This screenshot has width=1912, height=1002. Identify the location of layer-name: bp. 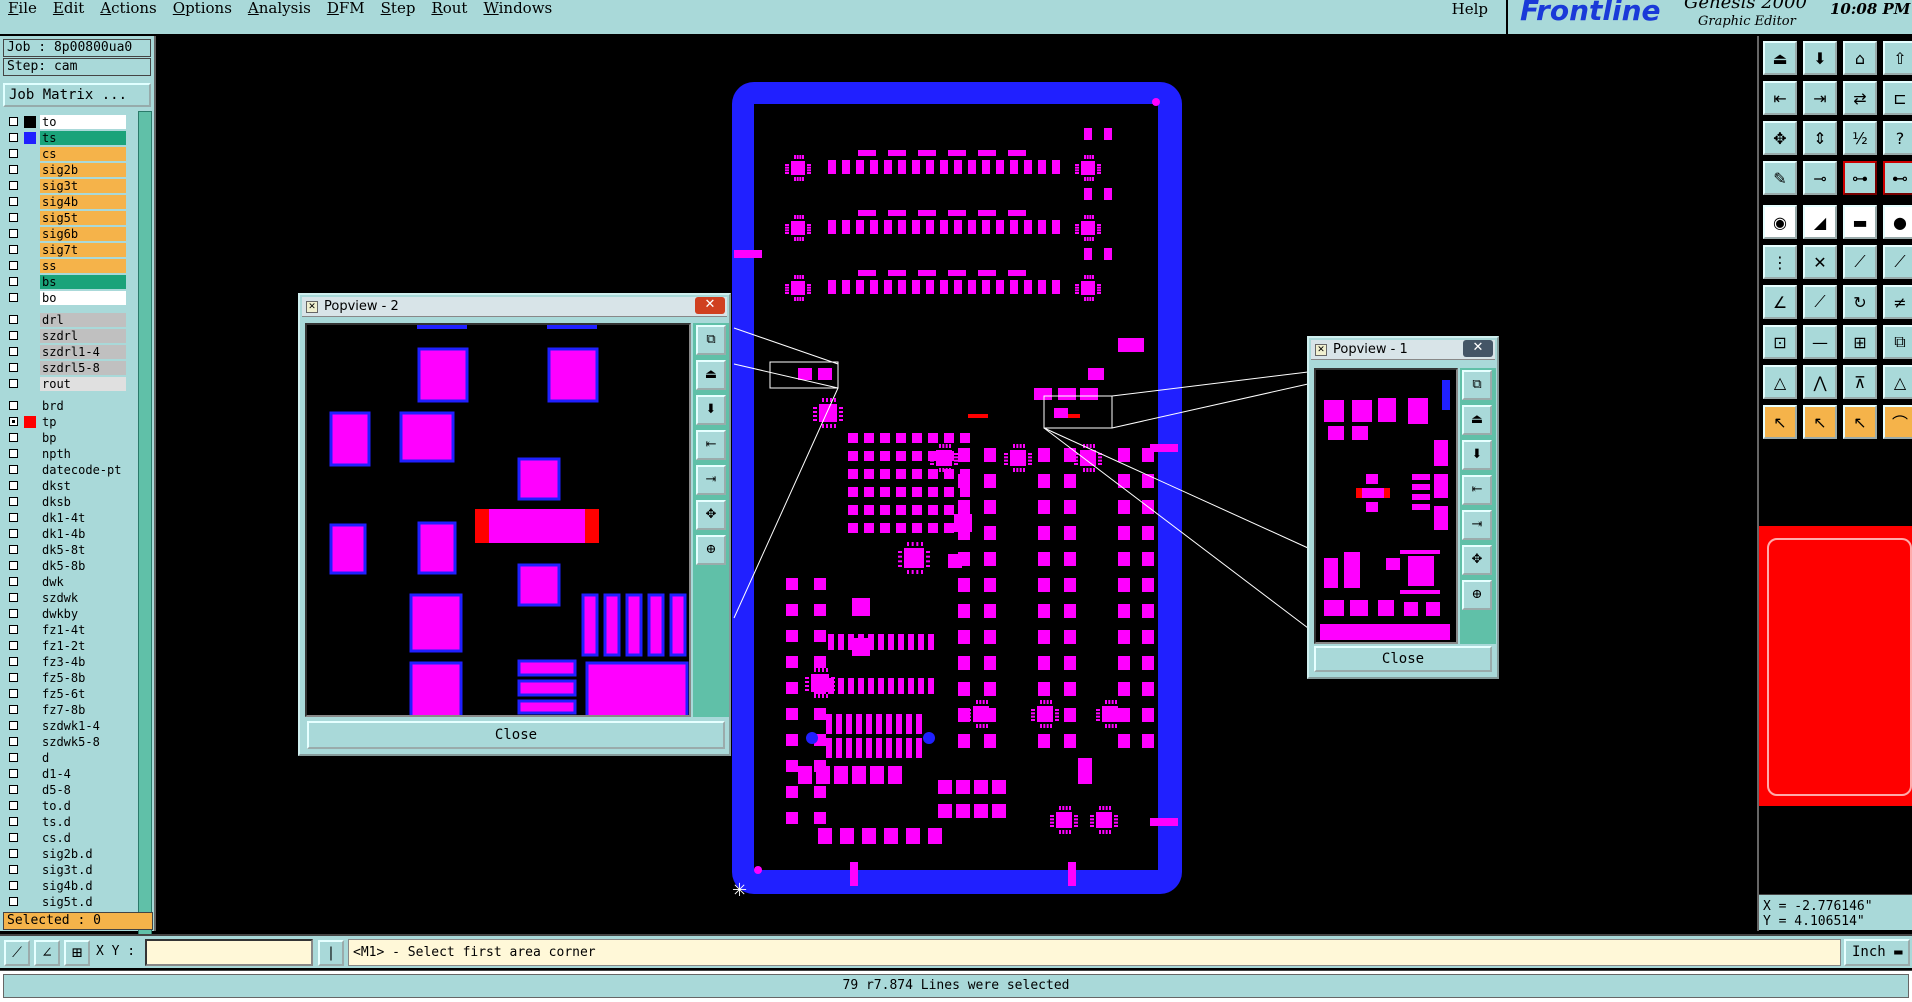
(83, 438).